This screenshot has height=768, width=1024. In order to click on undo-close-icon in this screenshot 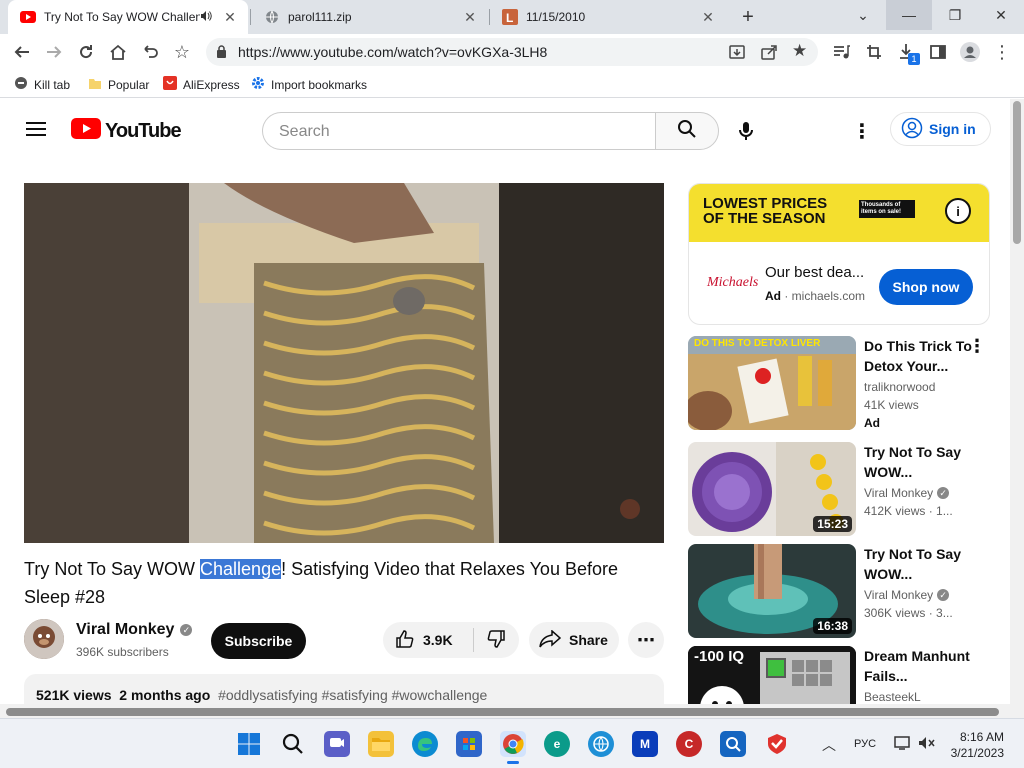, I will do `click(150, 52)`.